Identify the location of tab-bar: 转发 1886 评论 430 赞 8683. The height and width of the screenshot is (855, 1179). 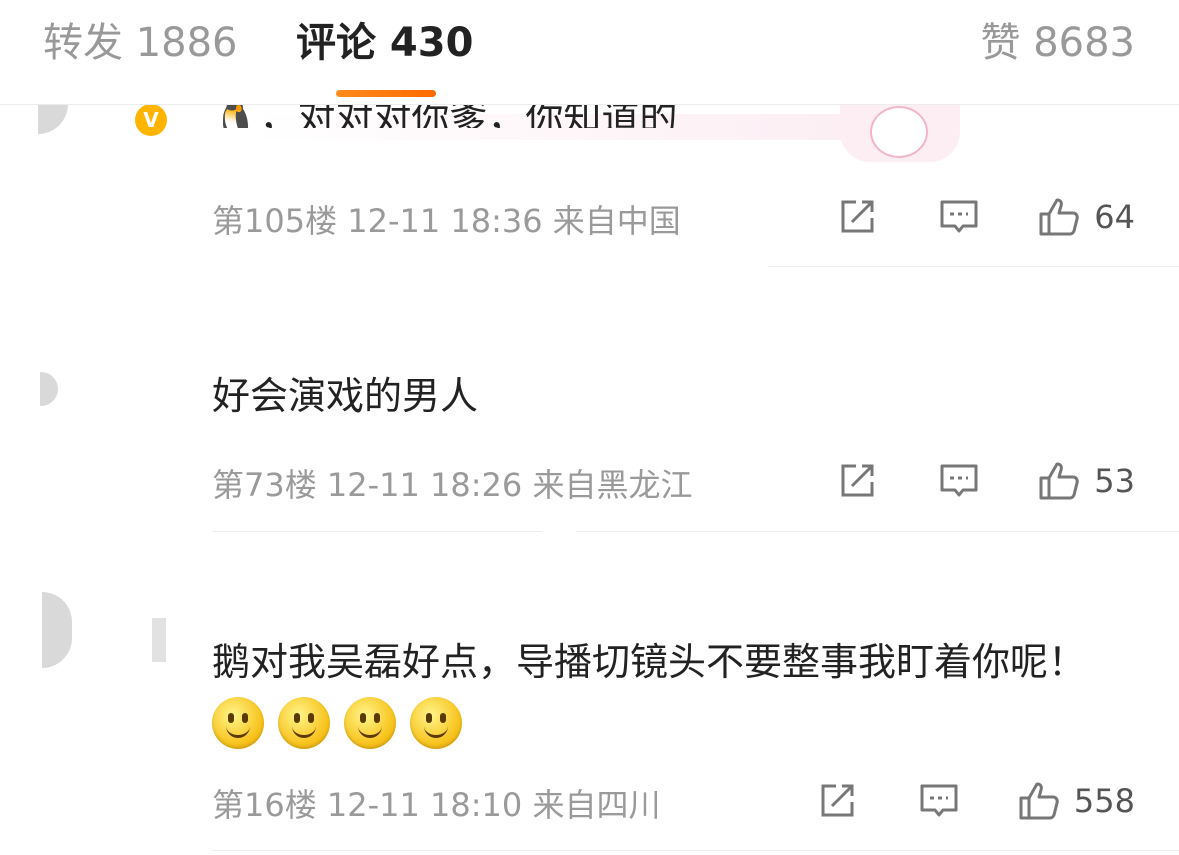
(589, 52).